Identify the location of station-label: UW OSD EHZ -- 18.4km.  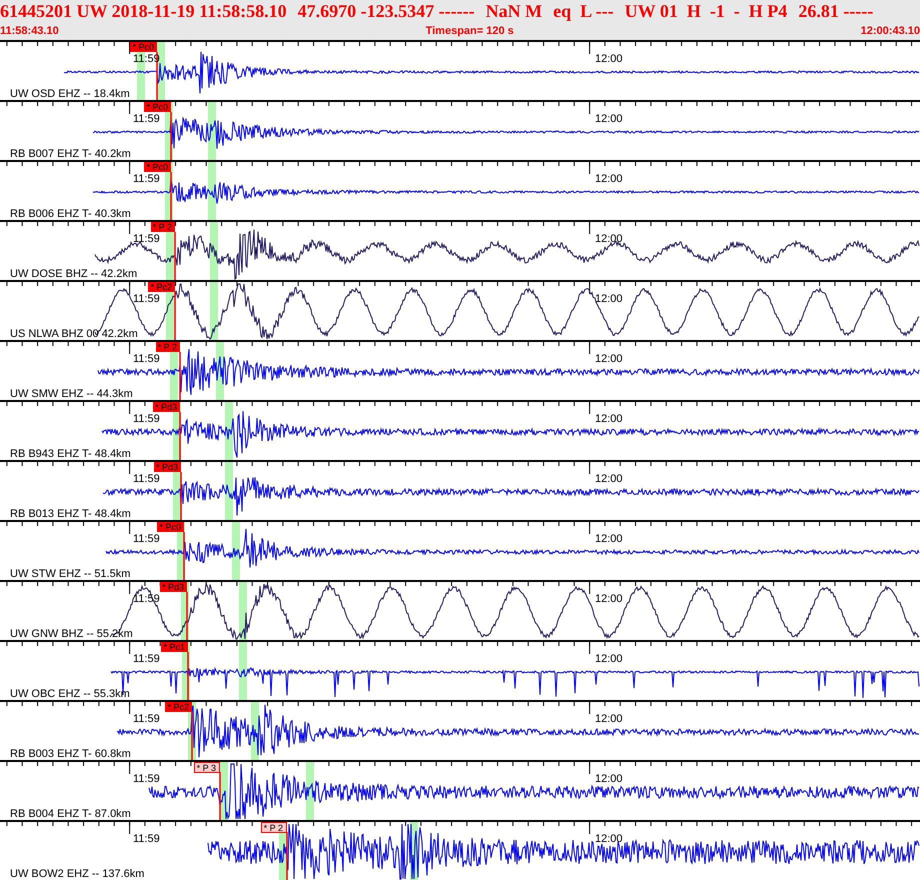
(70, 94).